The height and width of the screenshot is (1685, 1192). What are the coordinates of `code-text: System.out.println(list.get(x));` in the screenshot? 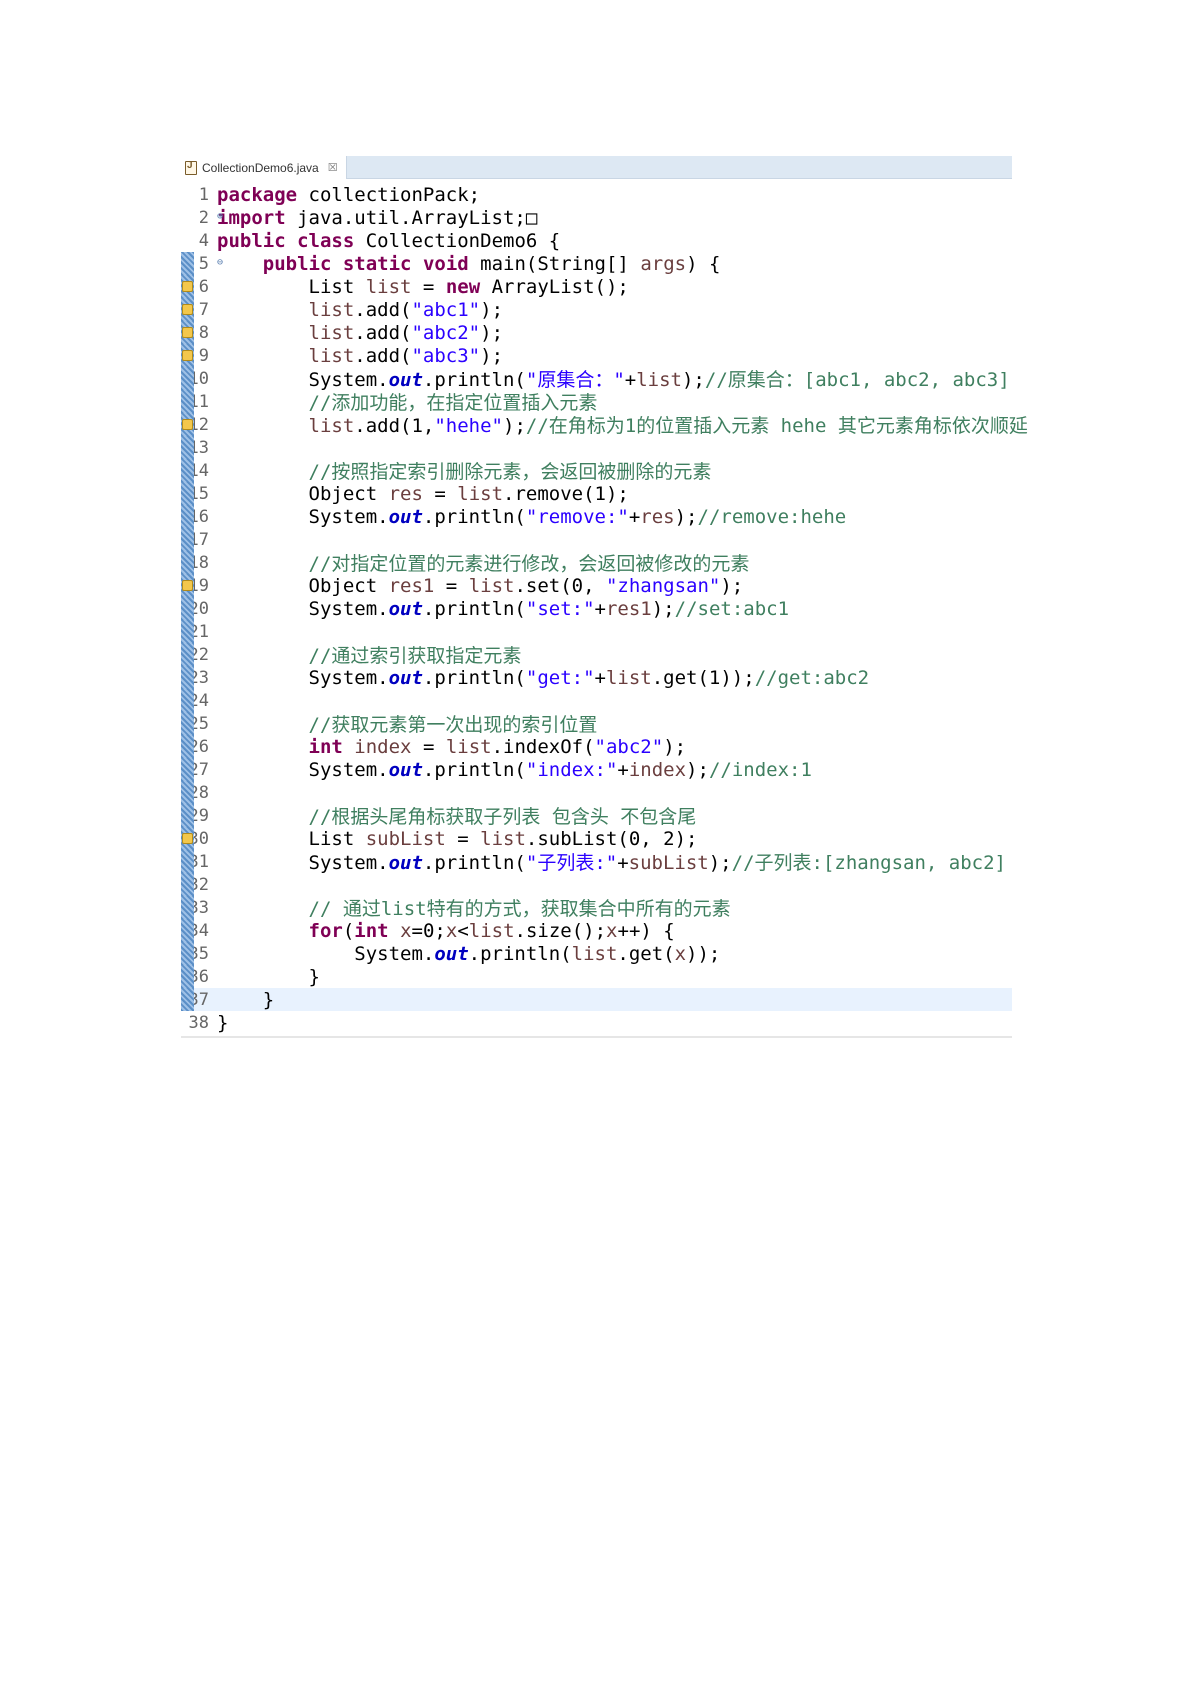 It's located at (468, 954).